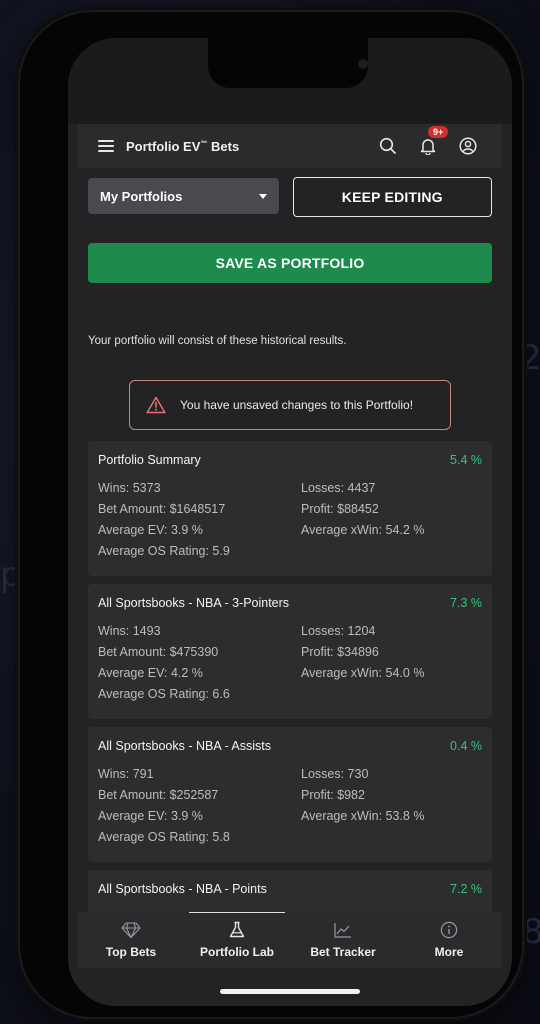 The image size is (540, 1024). I want to click on bell-icon, so click(428, 147).